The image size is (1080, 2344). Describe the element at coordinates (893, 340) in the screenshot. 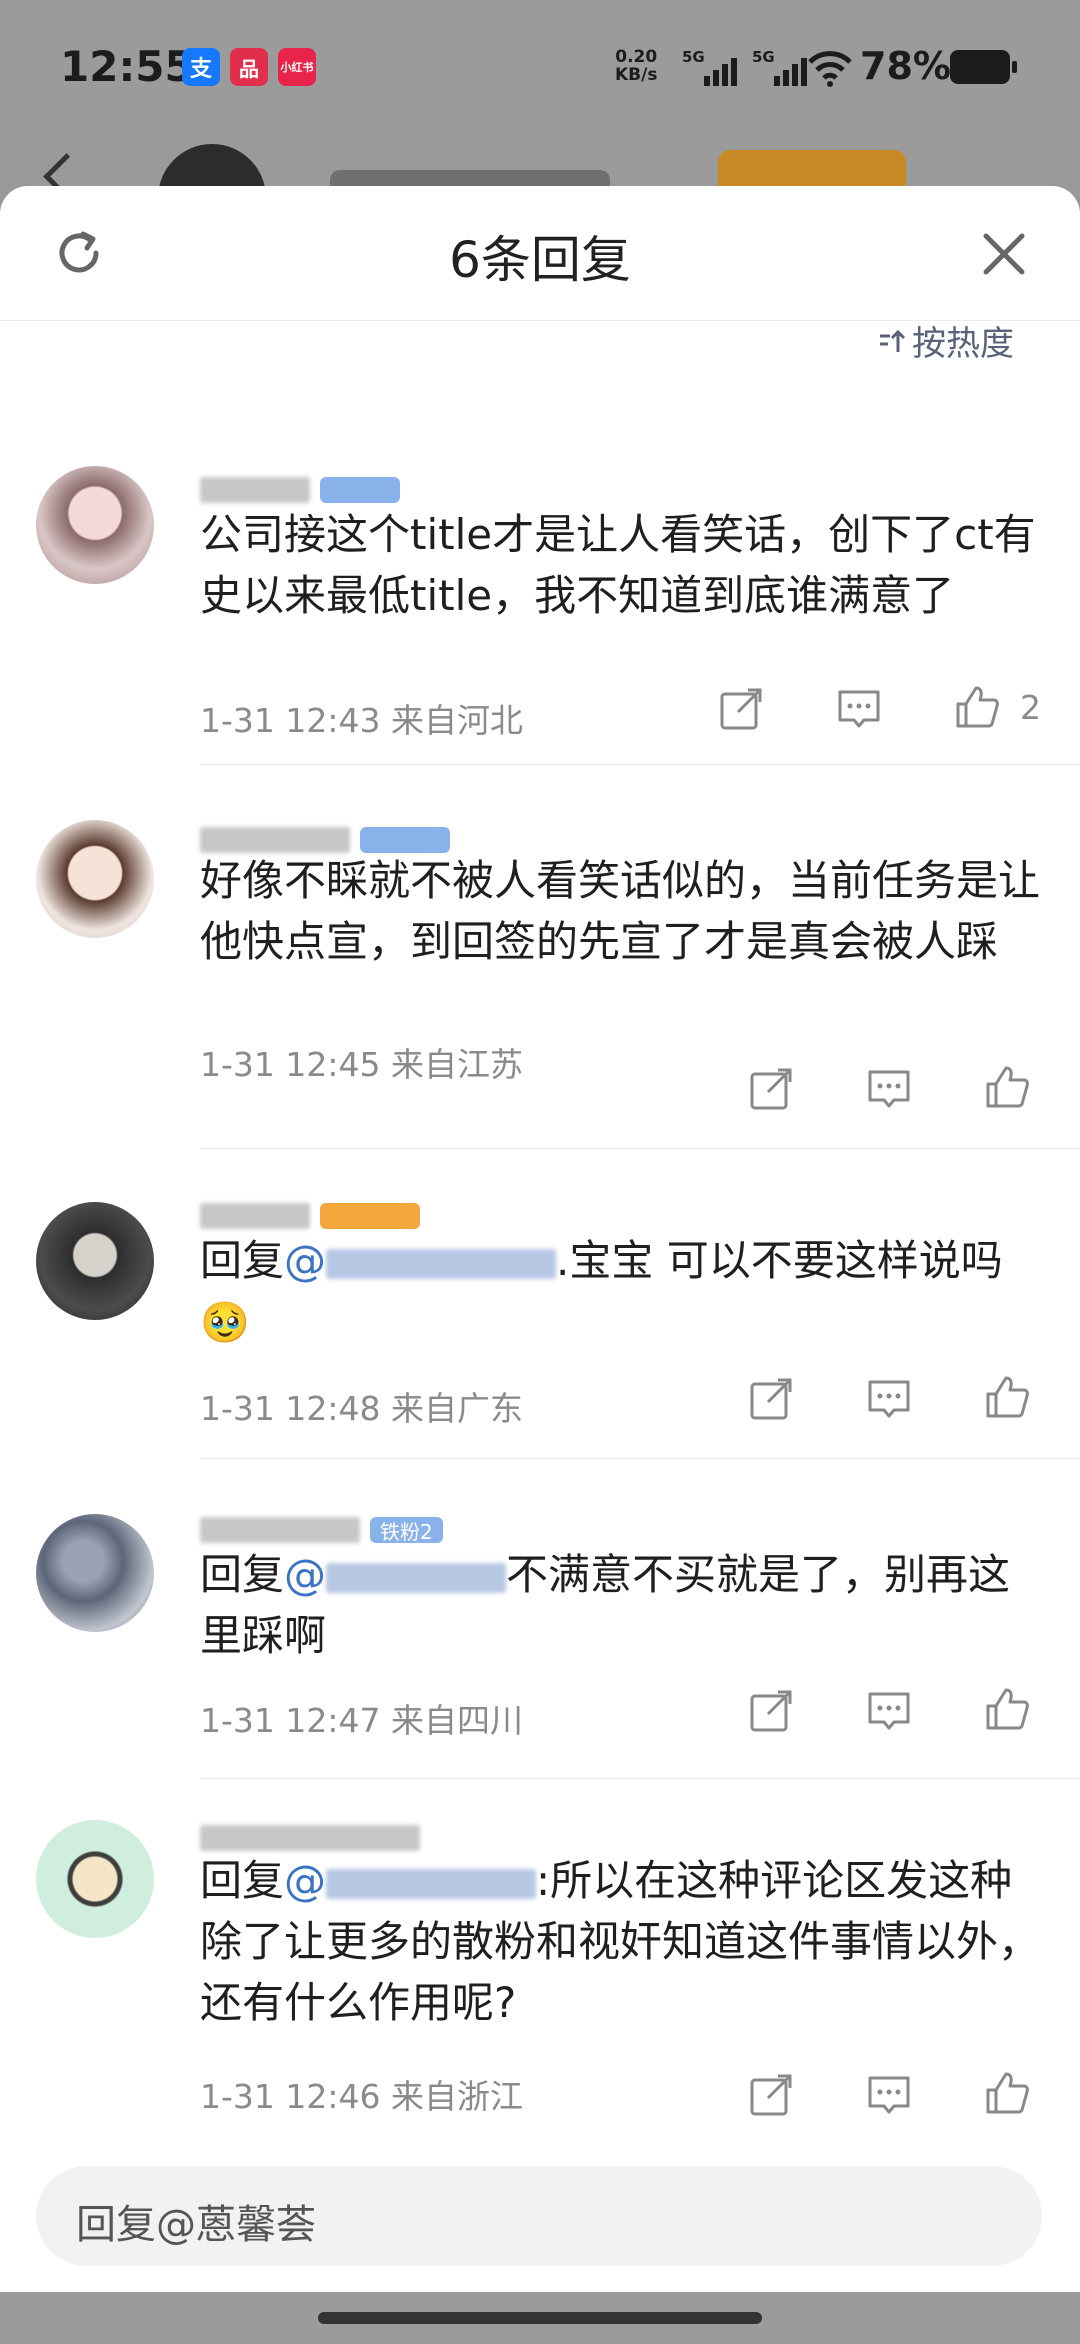

I see `sort-icon` at that location.